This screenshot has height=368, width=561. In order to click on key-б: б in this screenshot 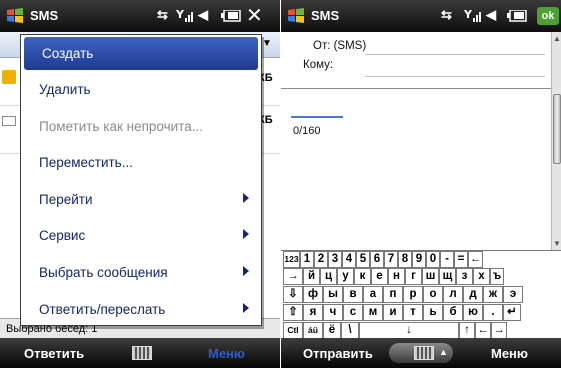, I will do `click(453, 312)`.